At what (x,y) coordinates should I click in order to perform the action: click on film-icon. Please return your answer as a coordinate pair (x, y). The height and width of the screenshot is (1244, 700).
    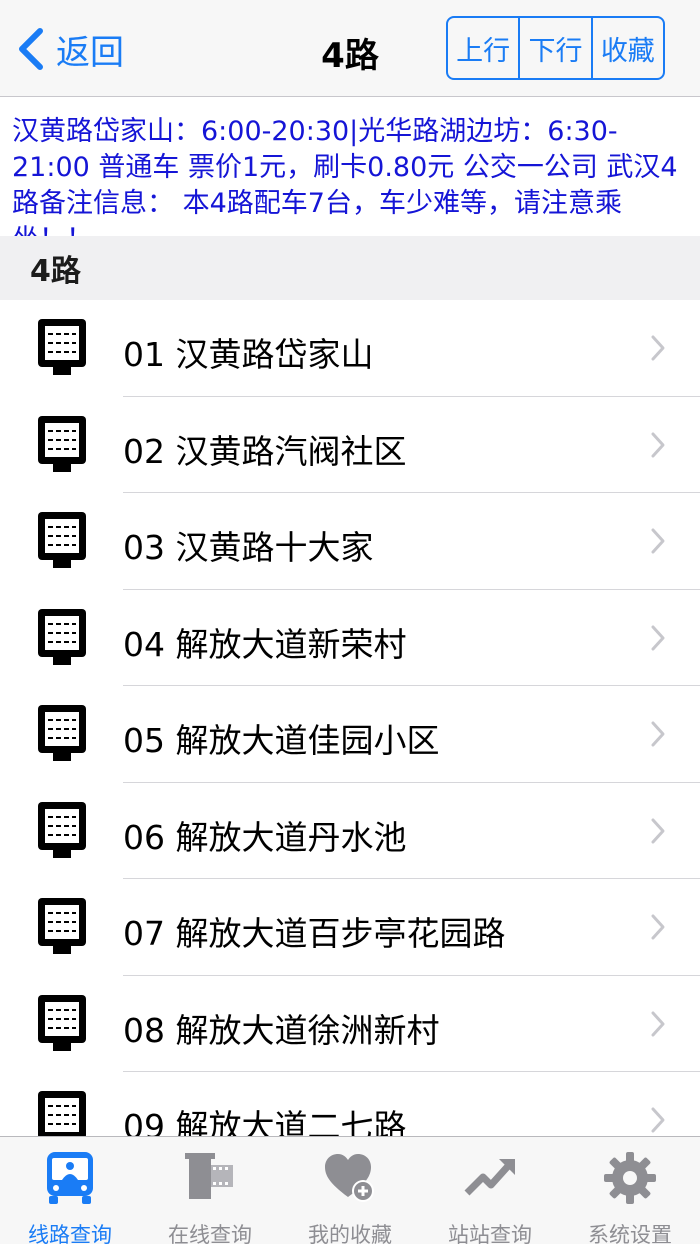
    Looking at the image, I should click on (210, 1180).